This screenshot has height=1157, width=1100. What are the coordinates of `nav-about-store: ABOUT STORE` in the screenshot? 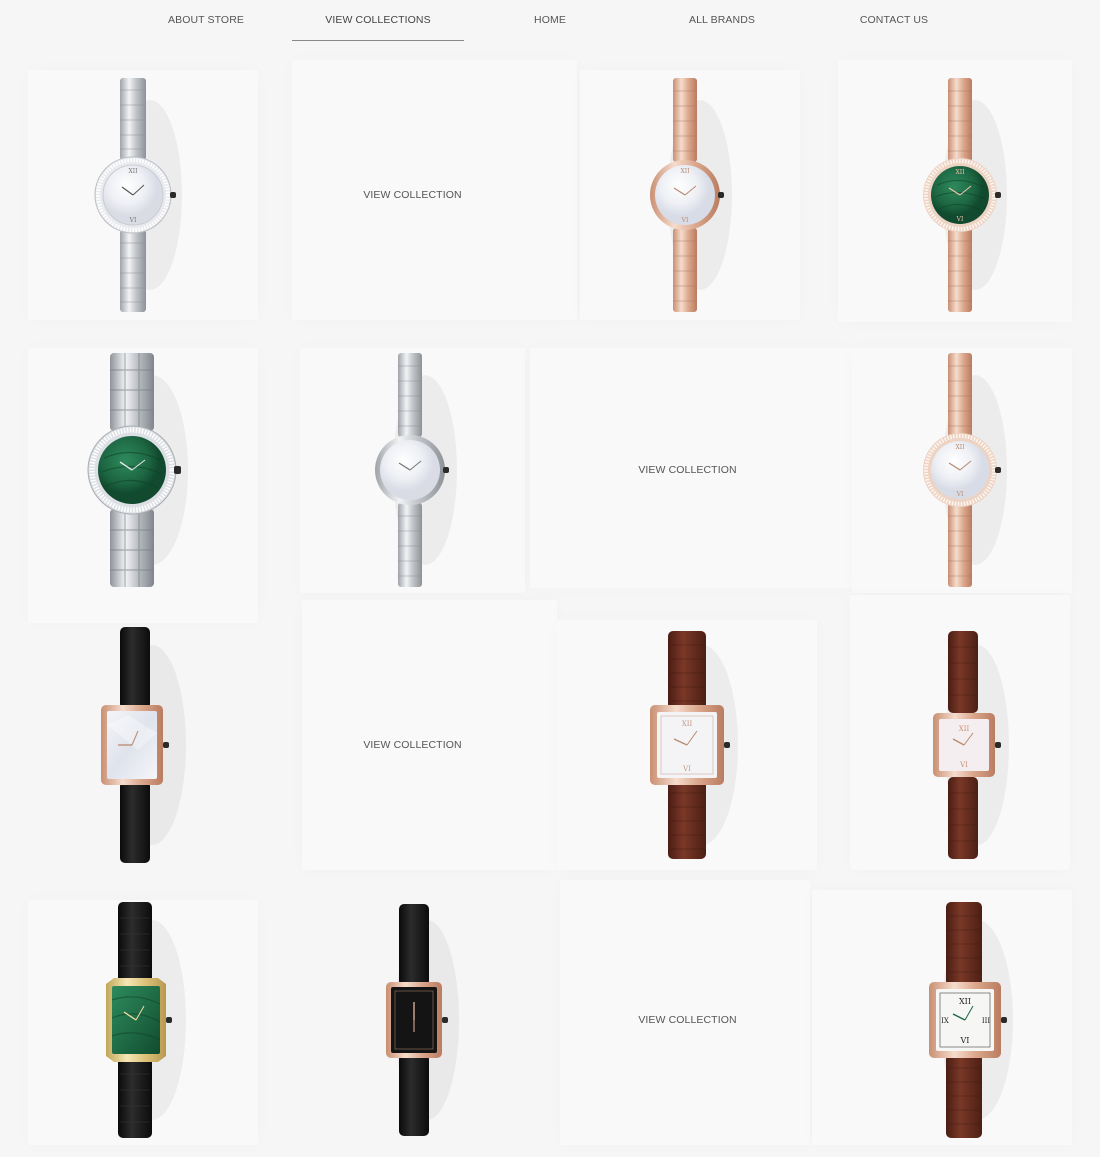 It's located at (206, 20).